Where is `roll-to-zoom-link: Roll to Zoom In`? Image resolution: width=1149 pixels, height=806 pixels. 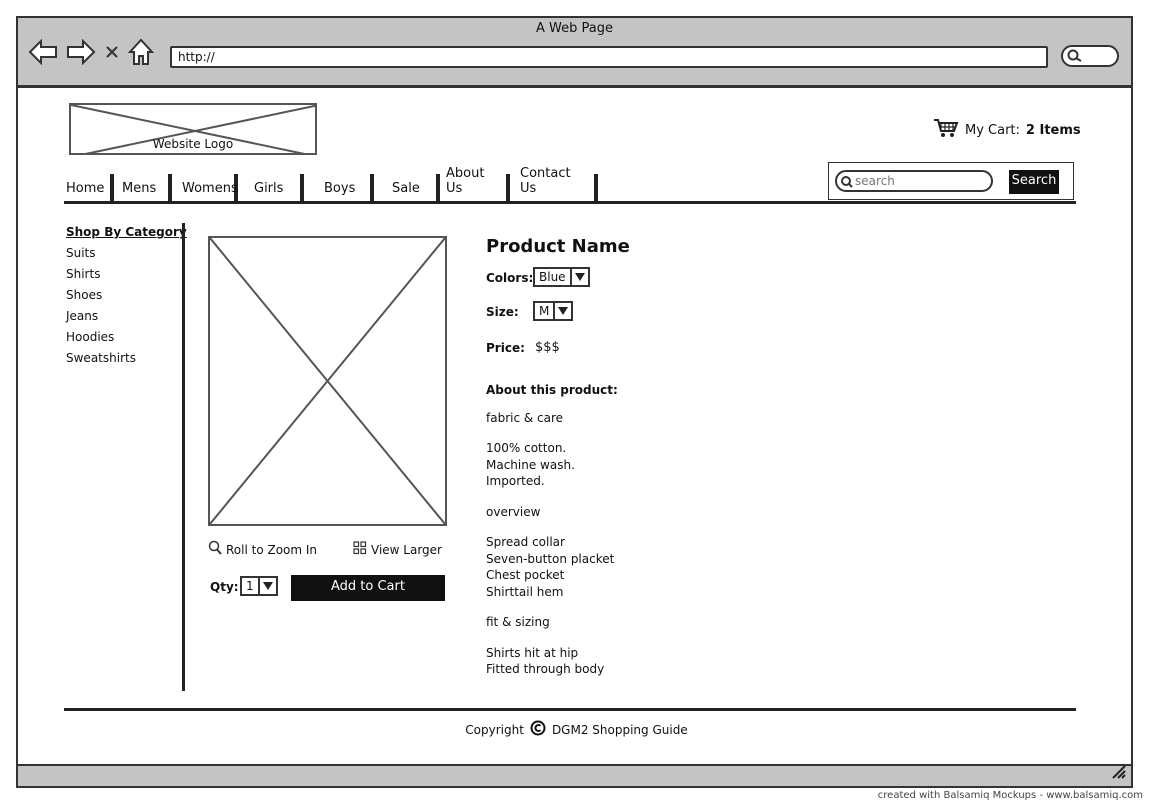
roll-to-zoom-link: Roll to Zoom In is located at coordinates (262, 549).